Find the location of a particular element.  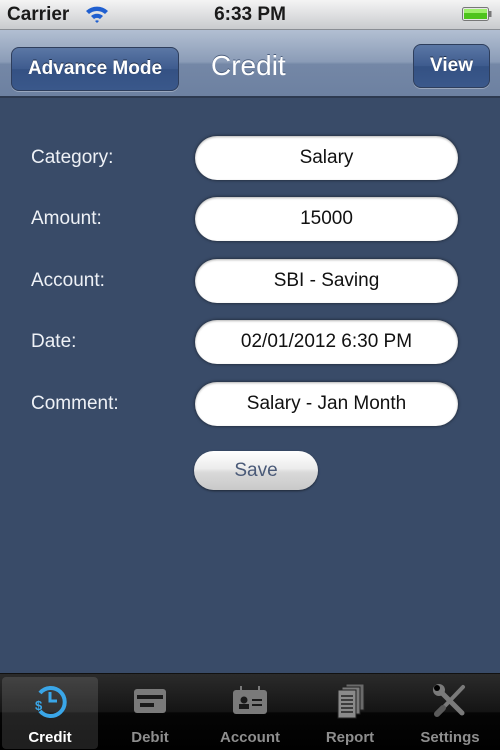

amount-row: Amount: 15000 is located at coordinates (250, 220).